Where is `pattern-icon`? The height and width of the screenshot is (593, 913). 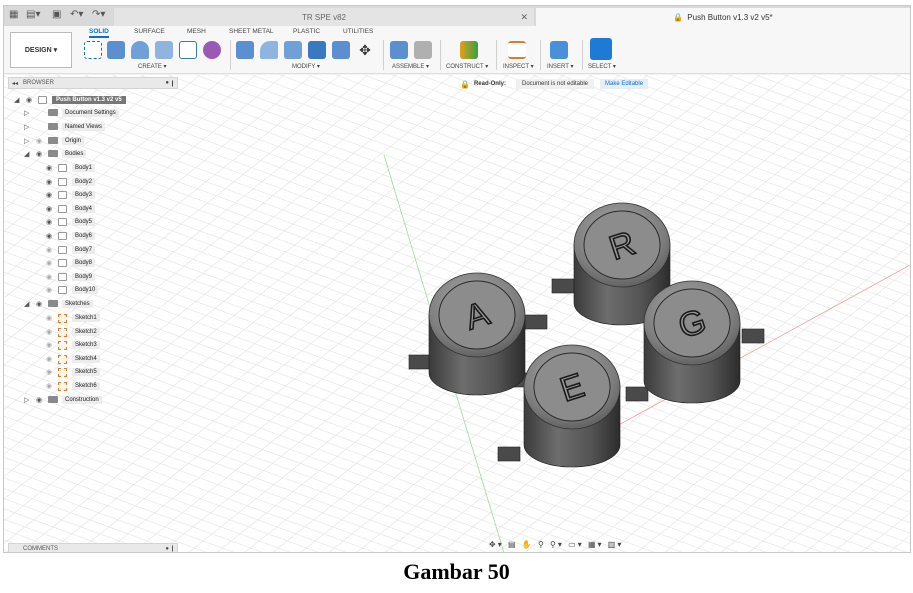
pattern-icon is located at coordinates (188, 50).